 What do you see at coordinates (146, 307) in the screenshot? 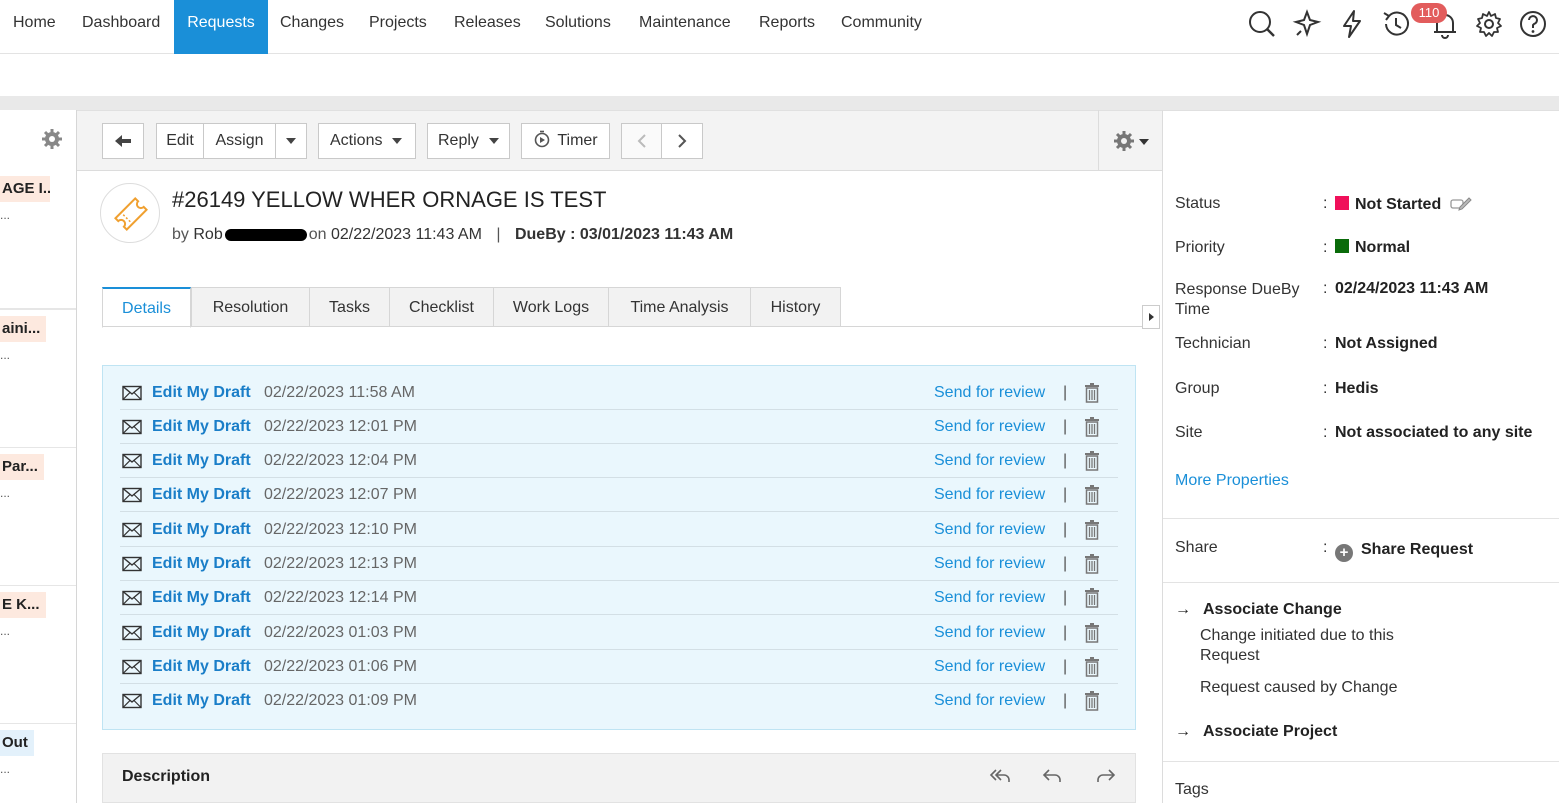
I see `tab-details: Details` at bounding box center [146, 307].